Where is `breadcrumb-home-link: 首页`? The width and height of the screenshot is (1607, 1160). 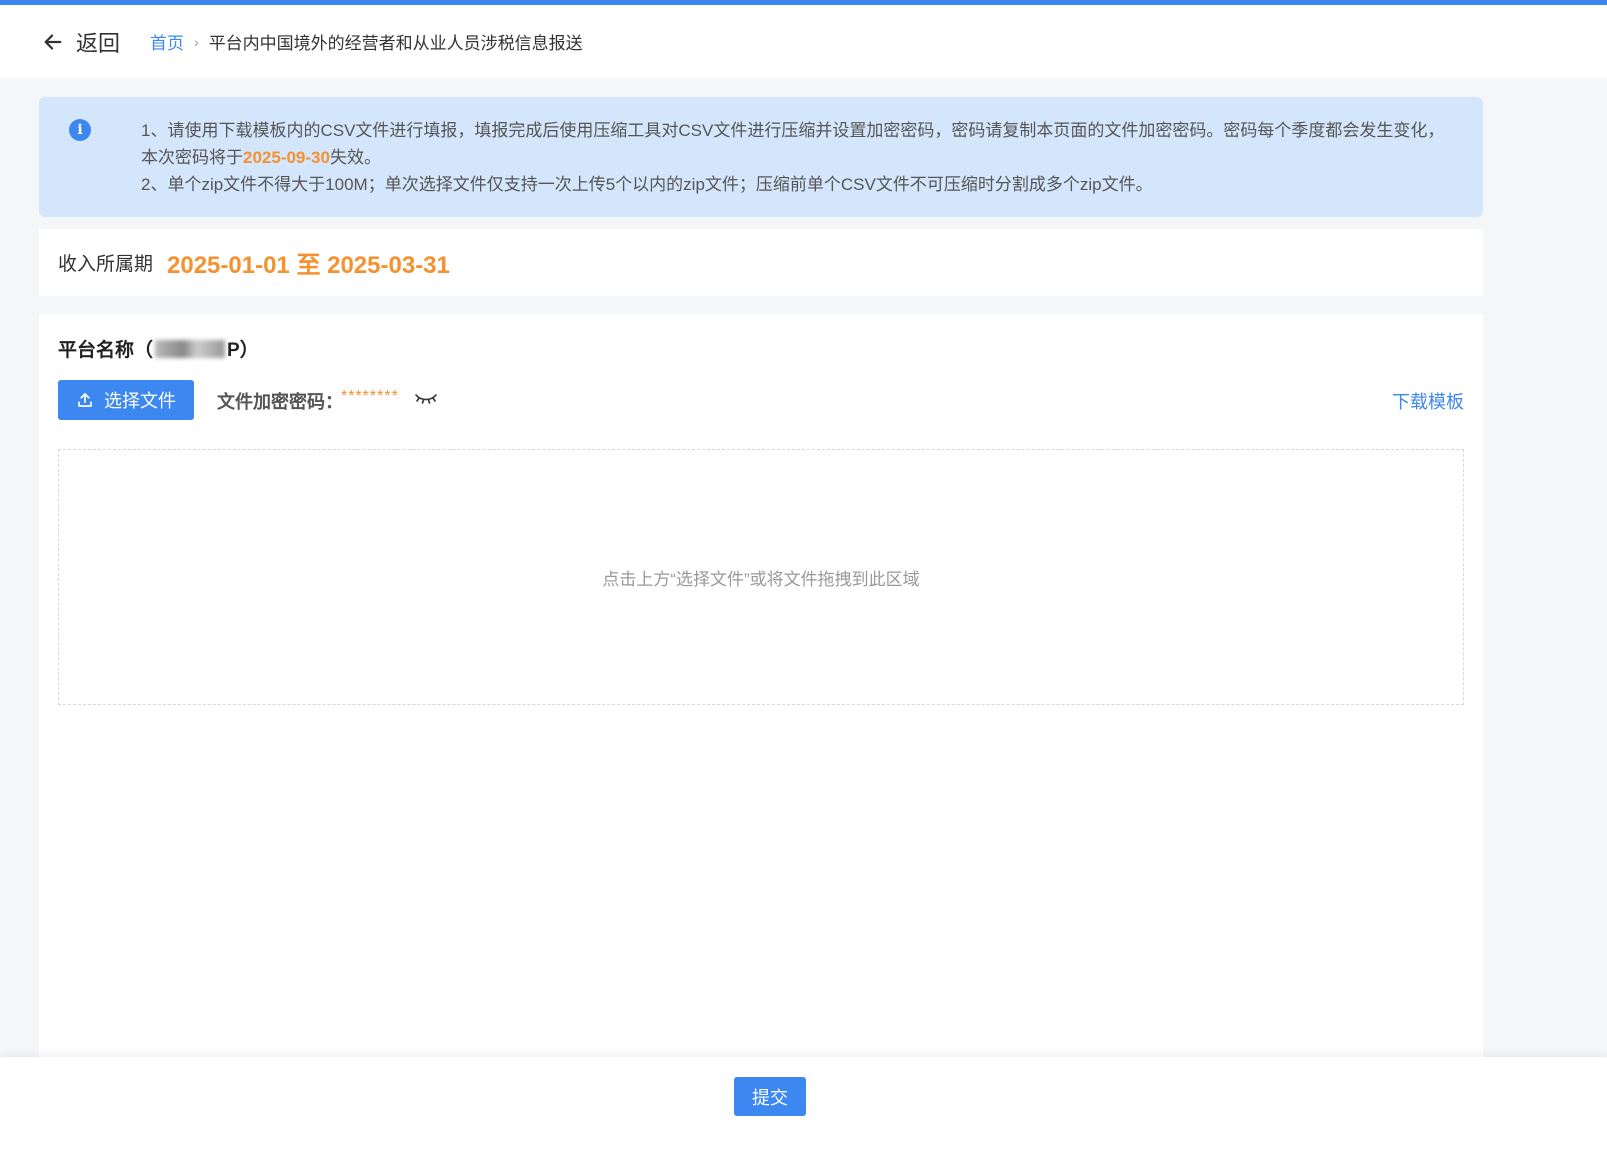
breadcrumb-home-link: 首页 is located at coordinates (167, 41).